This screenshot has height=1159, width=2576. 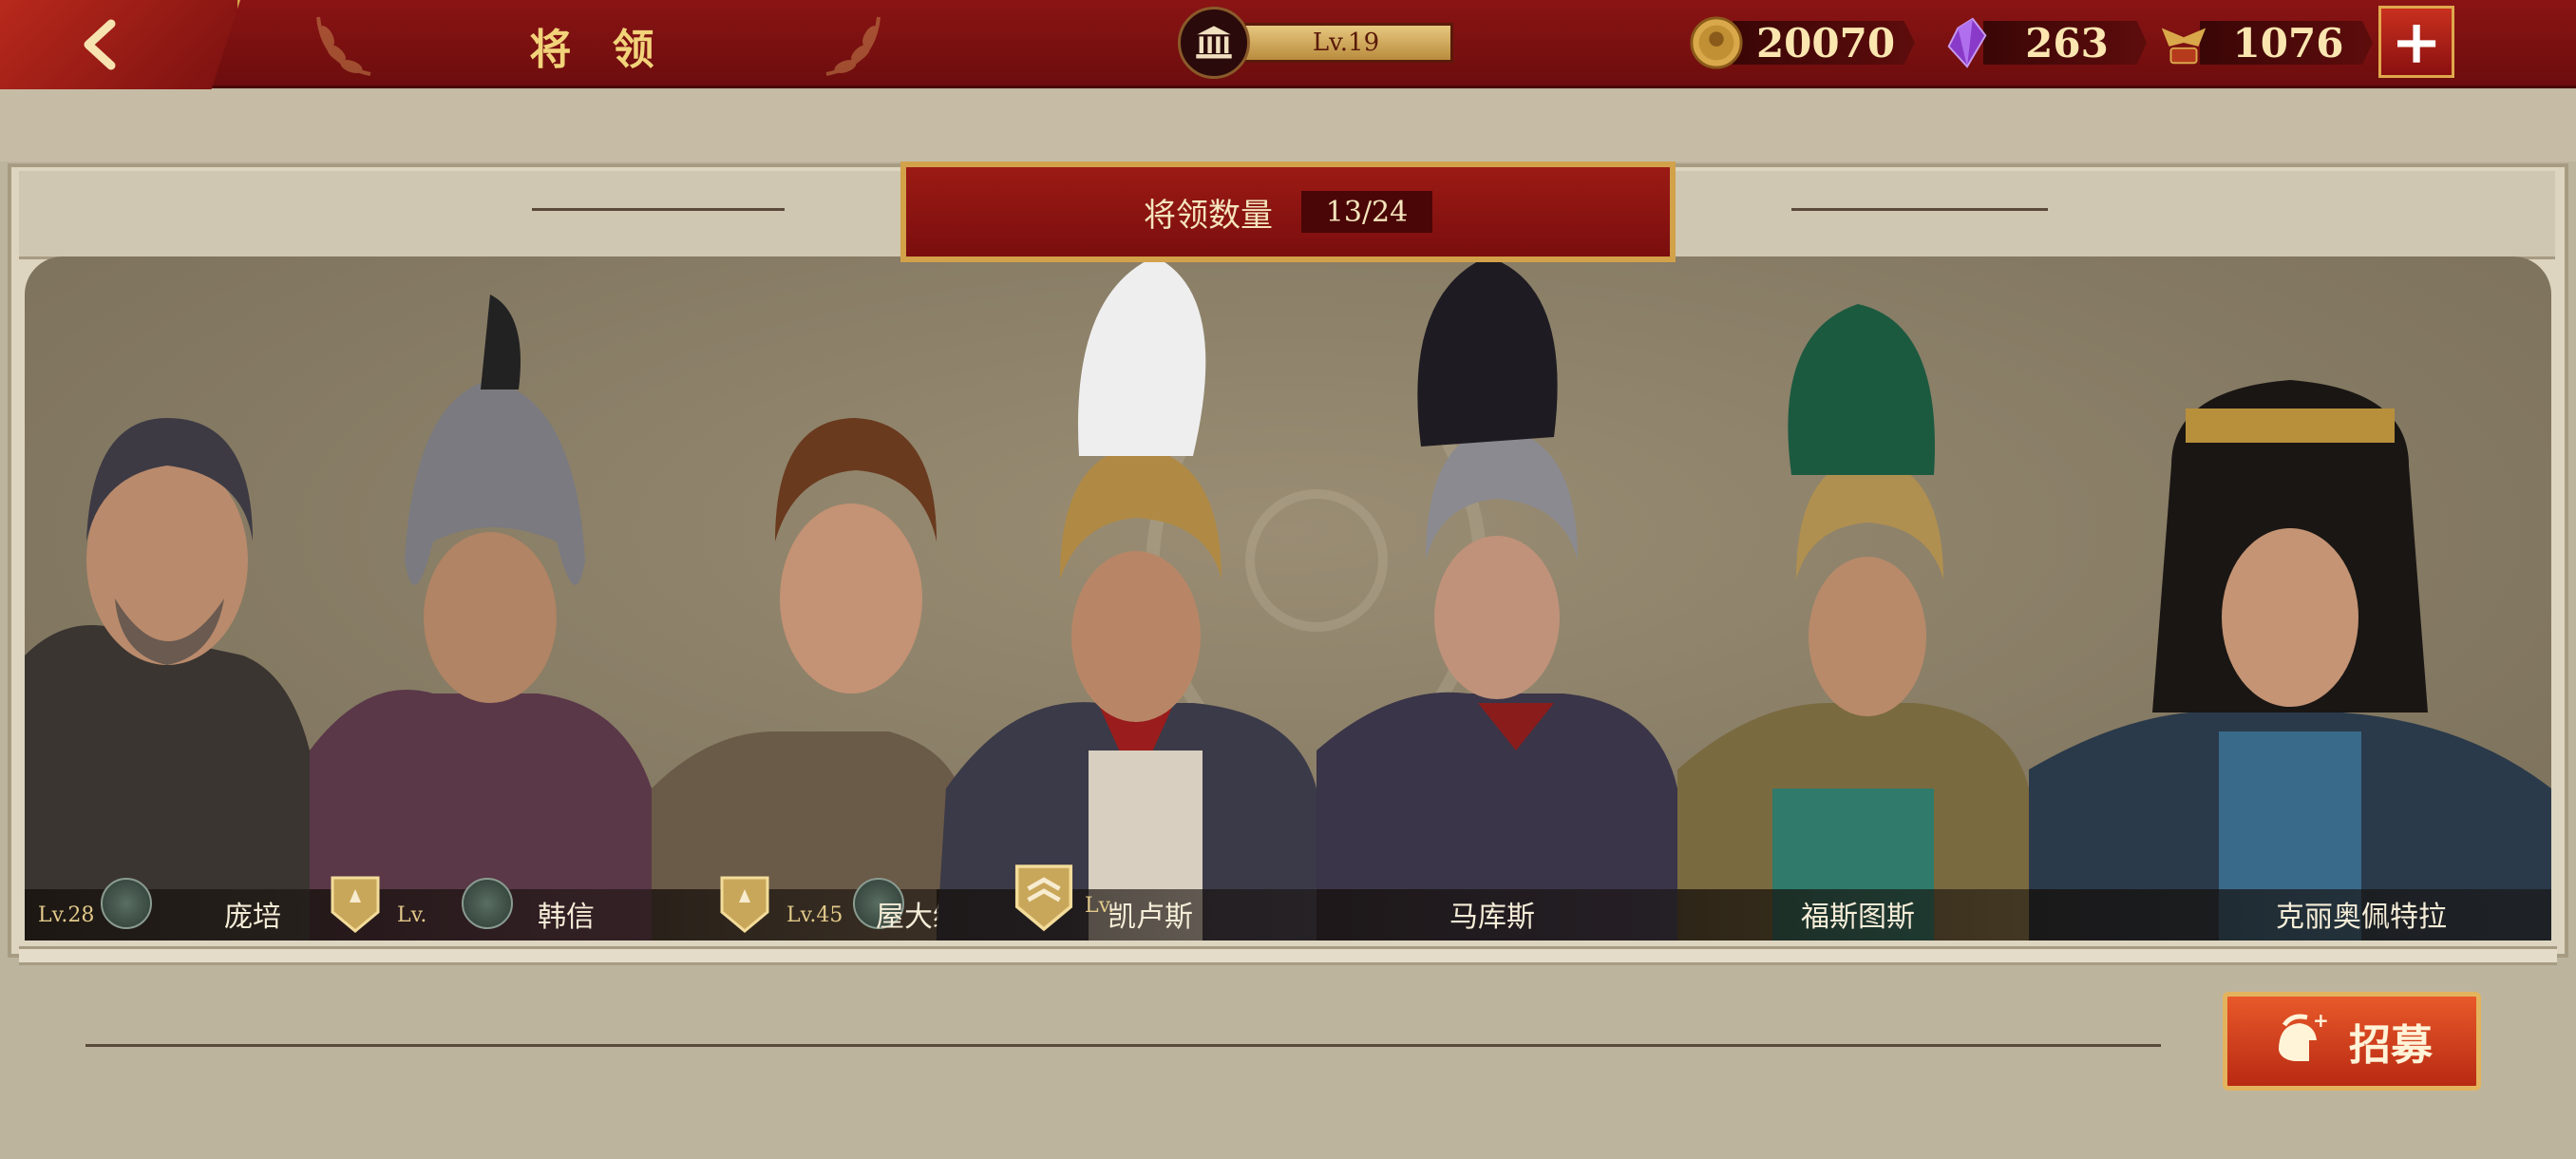 What do you see at coordinates (1366, 212) in the screenshot?
I see `general-count-value: 13/24` at bounding box center [1366, 212].